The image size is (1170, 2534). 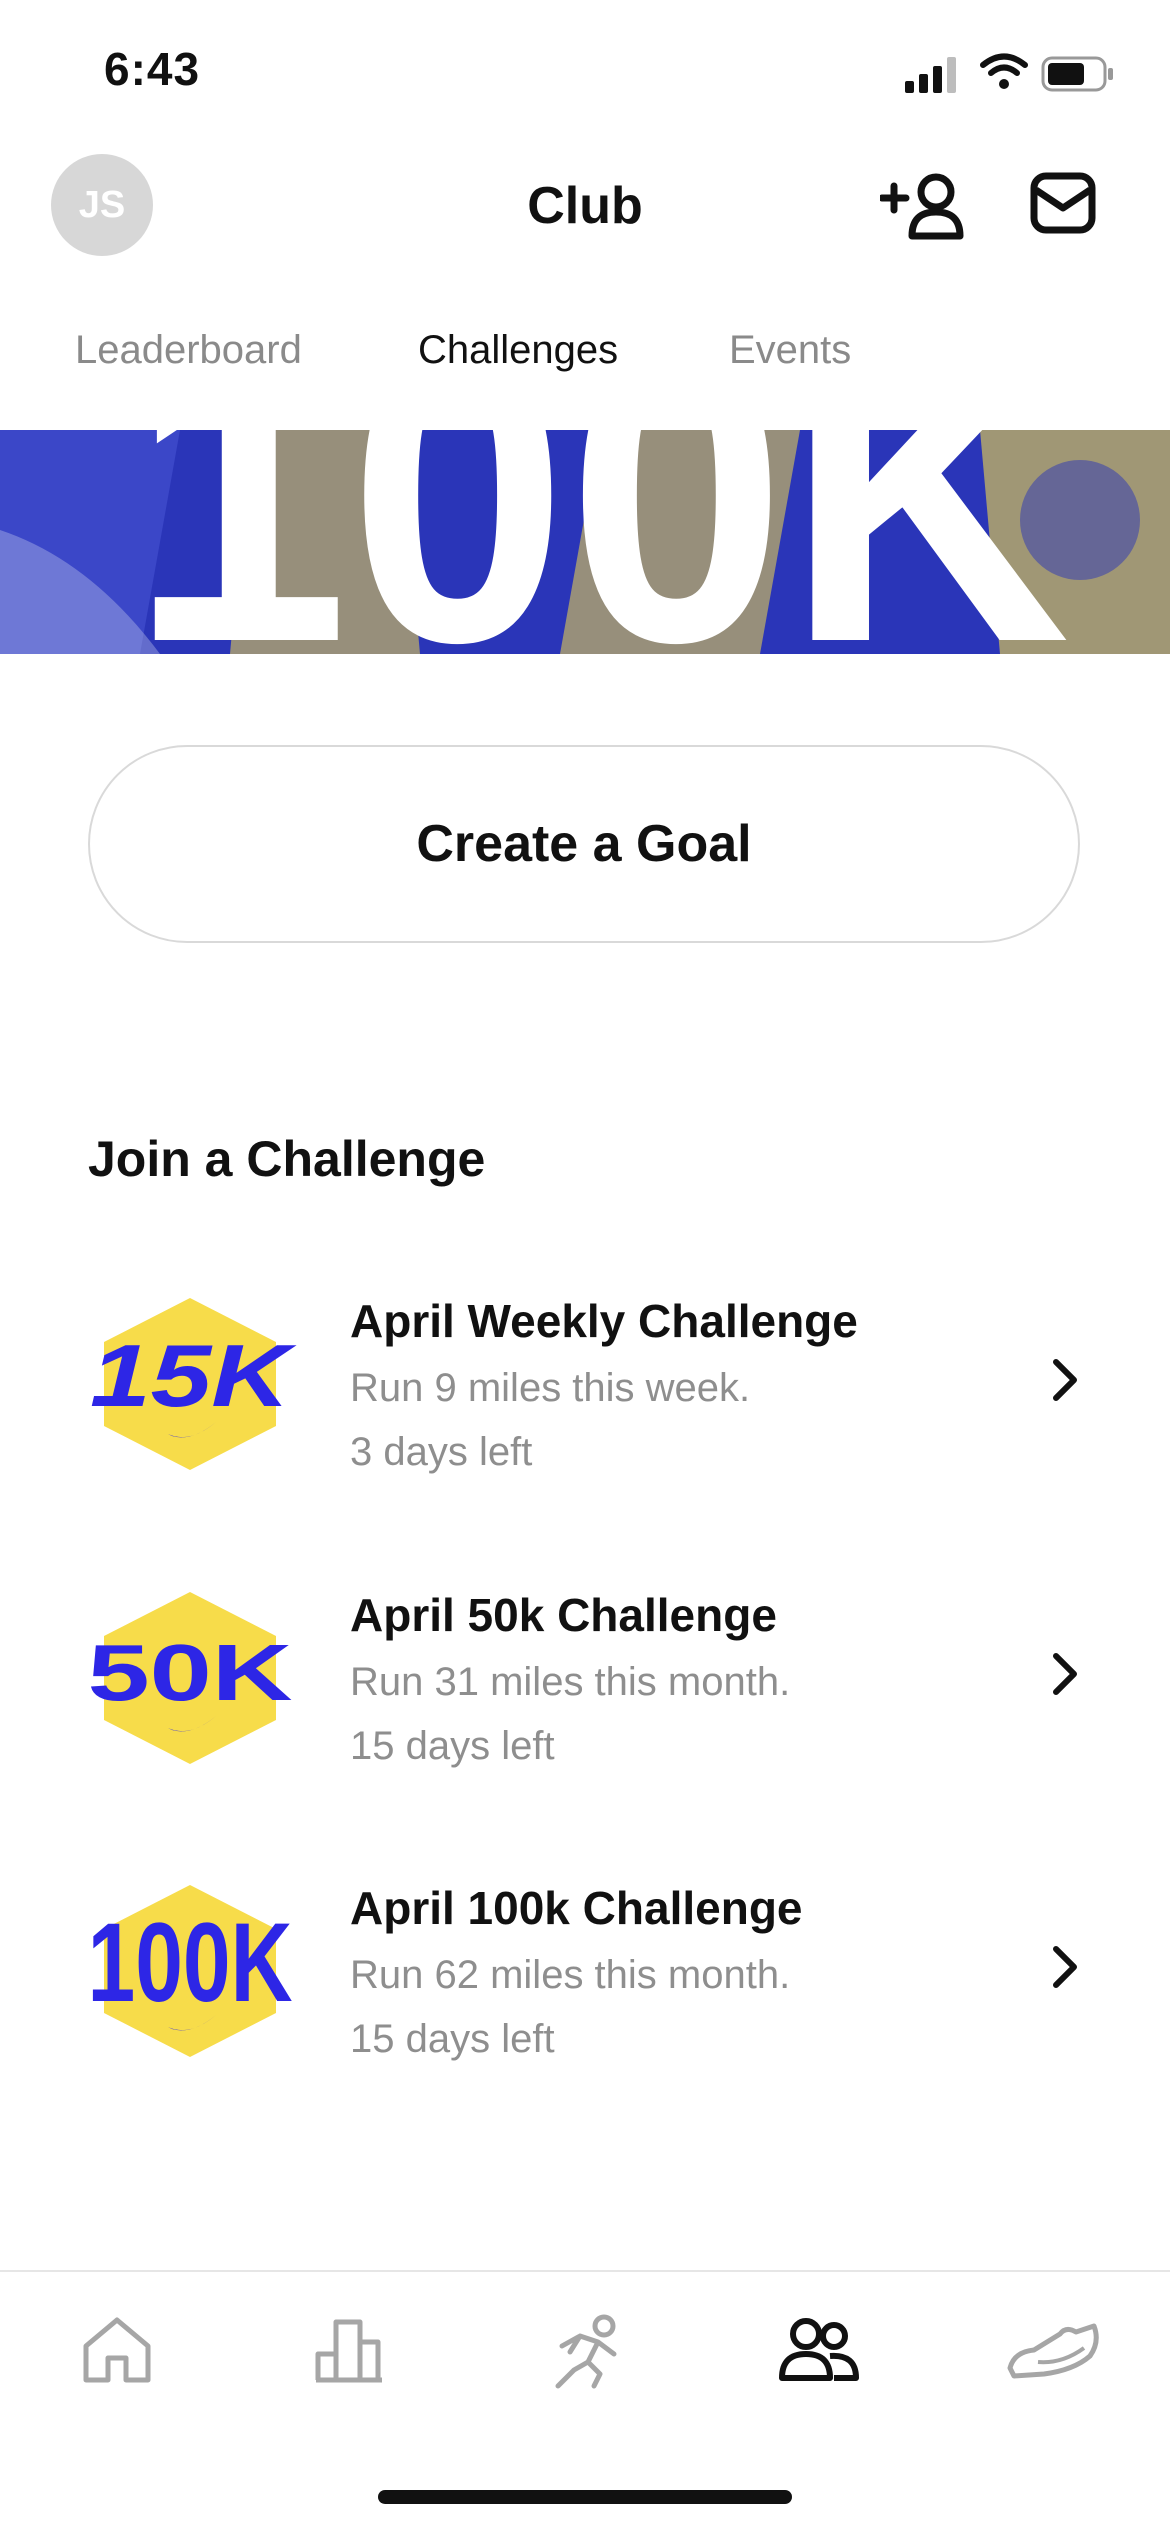 What do you see at coordinates (790, 350) in the screenshot?
I see `tab-events: Events` at bounding box center [790, 350].